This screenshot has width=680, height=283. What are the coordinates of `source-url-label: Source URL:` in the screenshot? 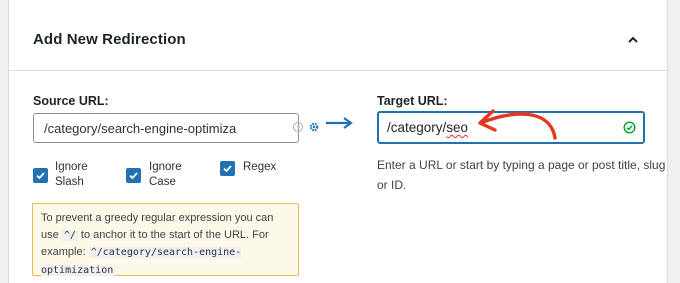 It's located at (71, 101).